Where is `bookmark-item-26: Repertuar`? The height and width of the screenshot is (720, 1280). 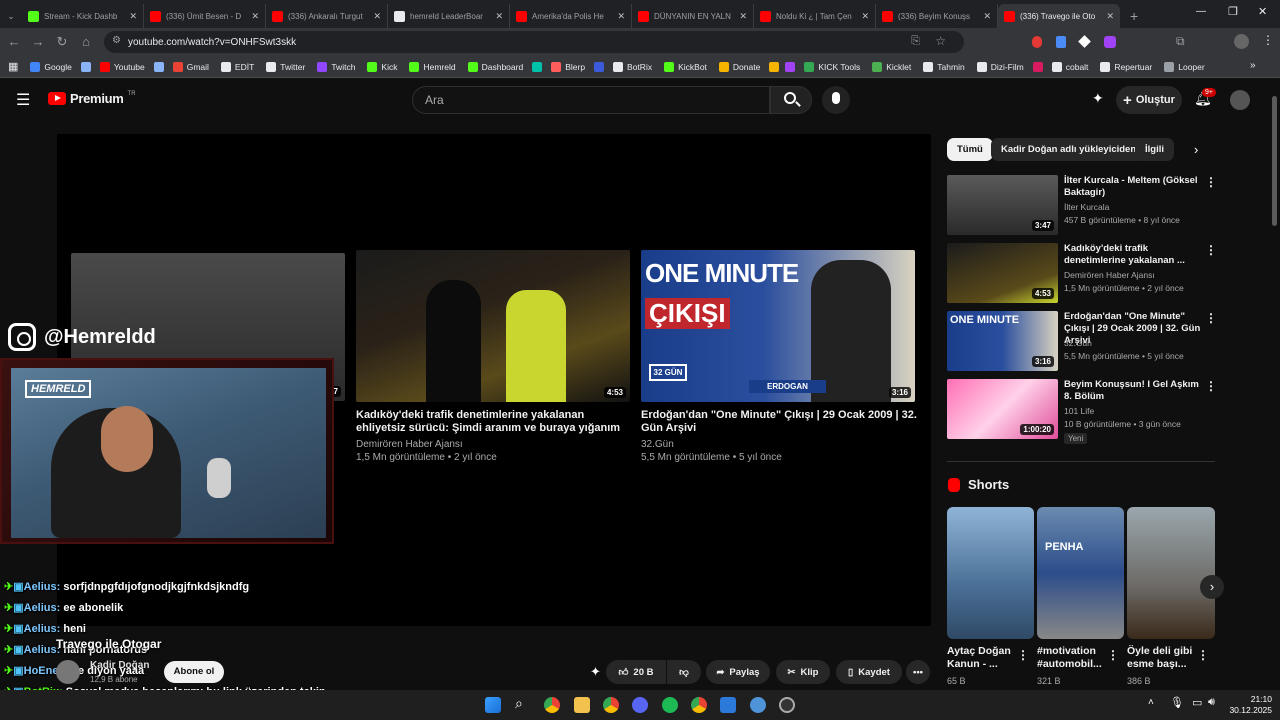
bookmark-item-26: Repertuar is located at coordinates (1126, 66).